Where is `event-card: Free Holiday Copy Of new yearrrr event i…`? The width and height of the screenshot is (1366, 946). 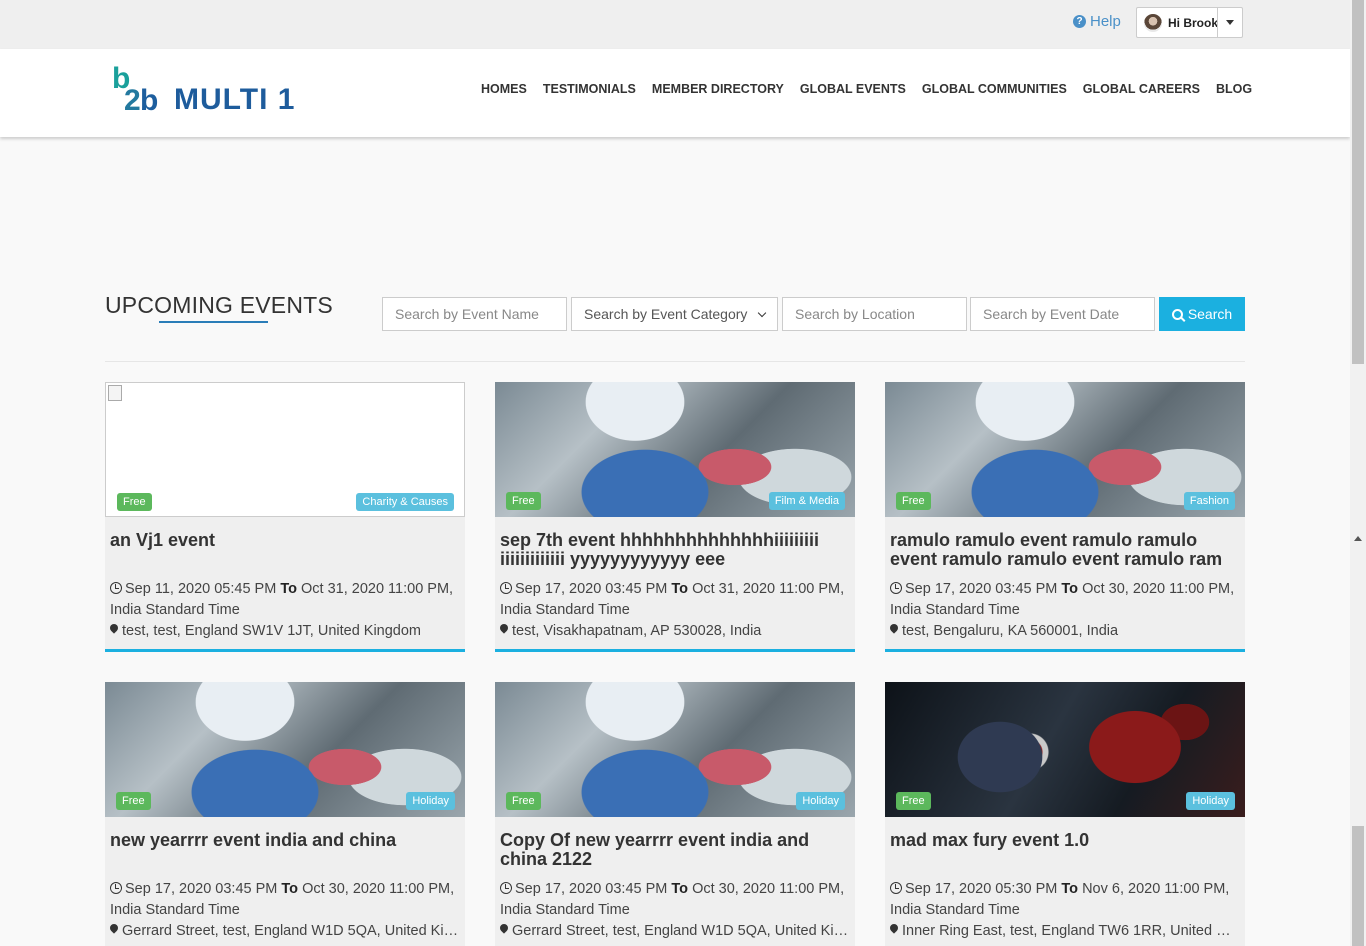
event-card: Free Holiday Copy Of new yearrrr event i… is located at coordinates (675, 814).